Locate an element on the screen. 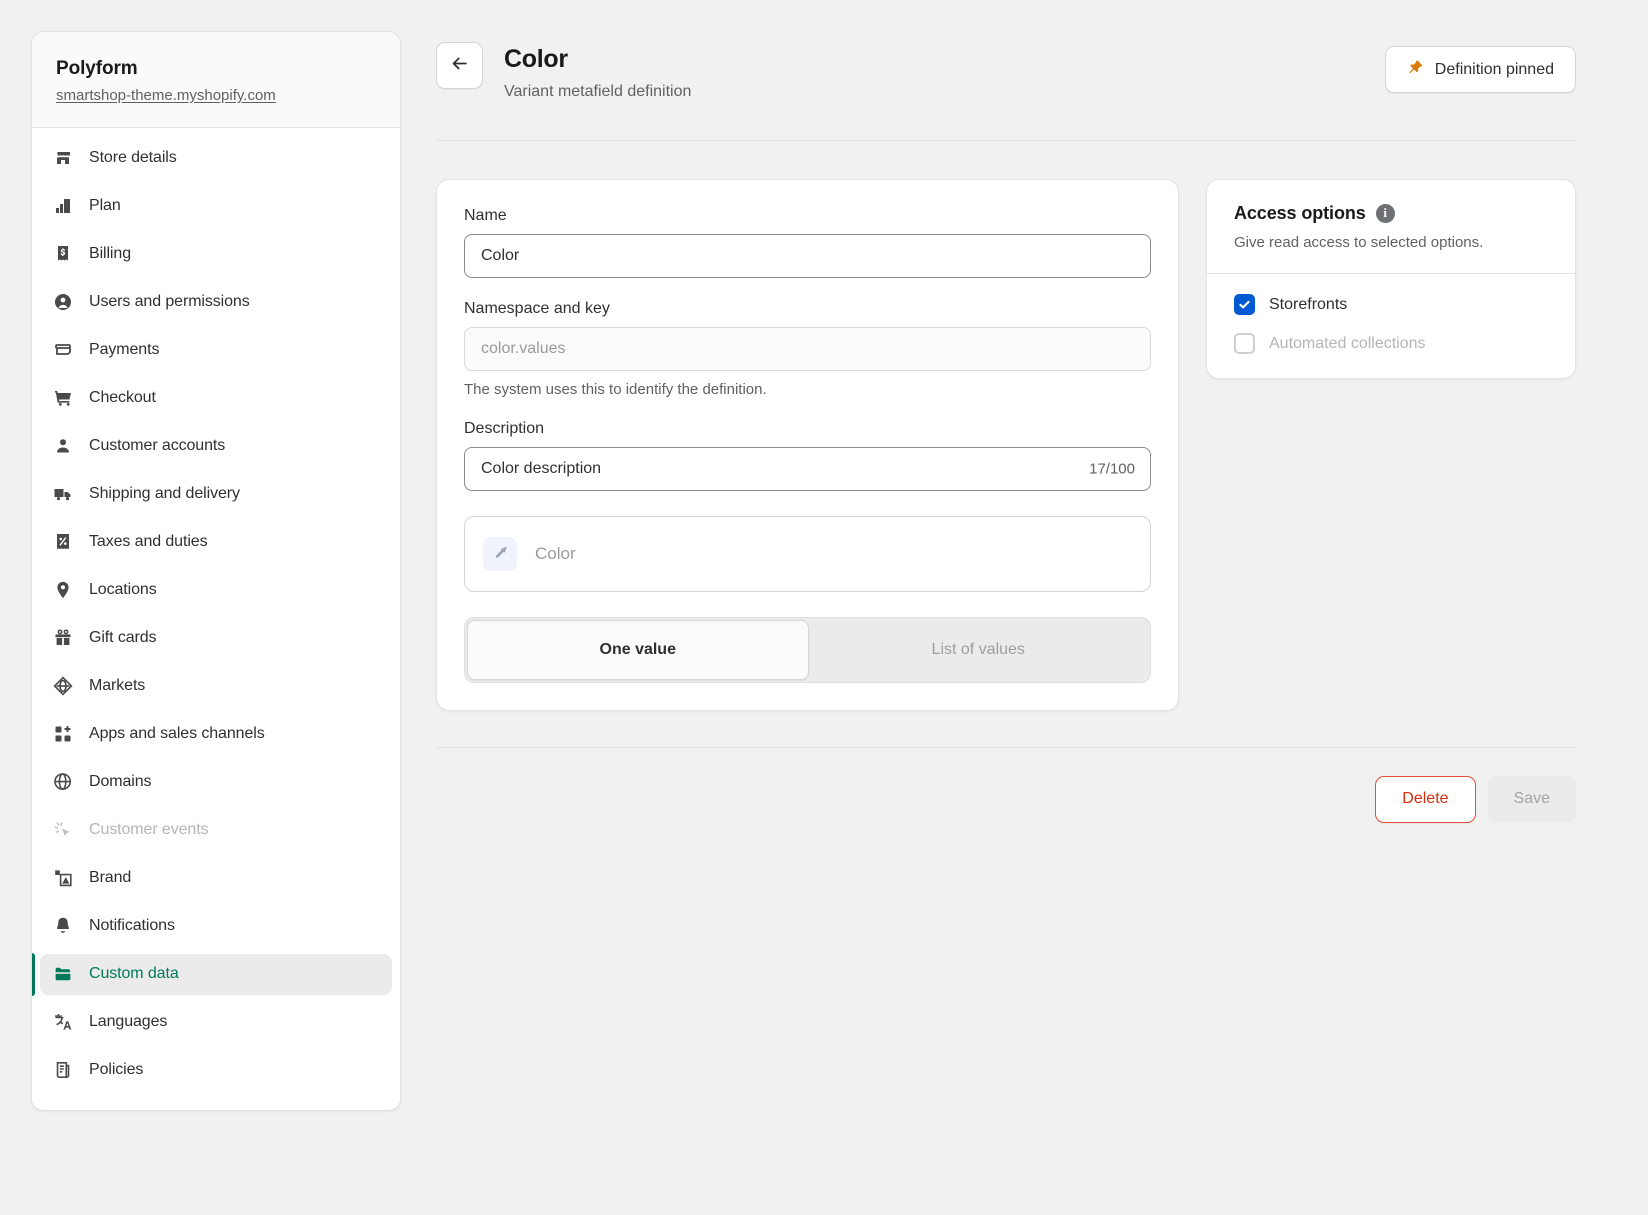 The width and height of the screenshot is (1648, 1215). definition-pinned-button: Definition pinned is located at coordinates (1480, 69).